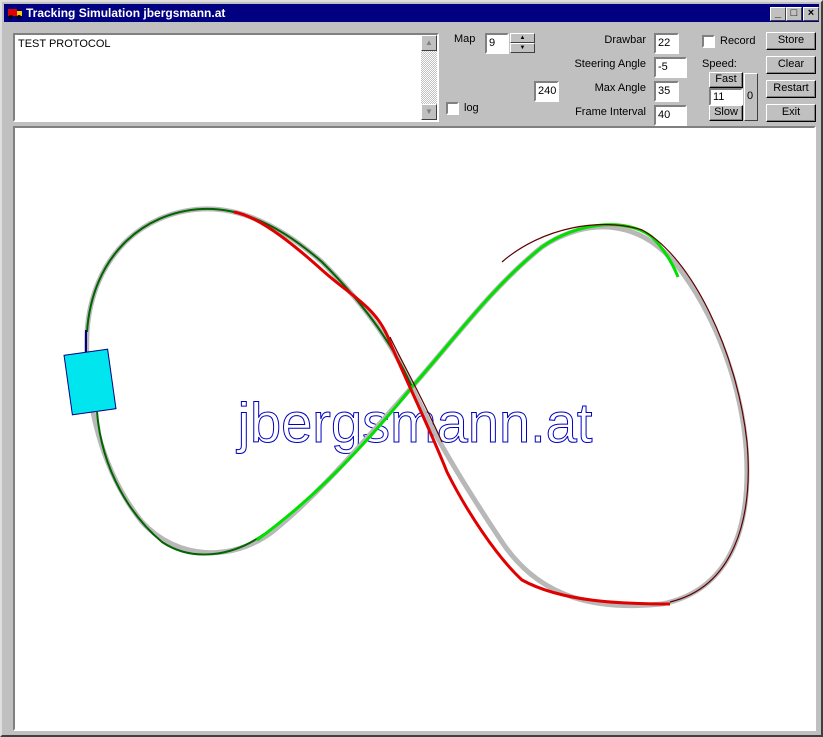 The width and height of the screenshot is (823, 737). I want to click on readout-field: 240, so click(546, 91).